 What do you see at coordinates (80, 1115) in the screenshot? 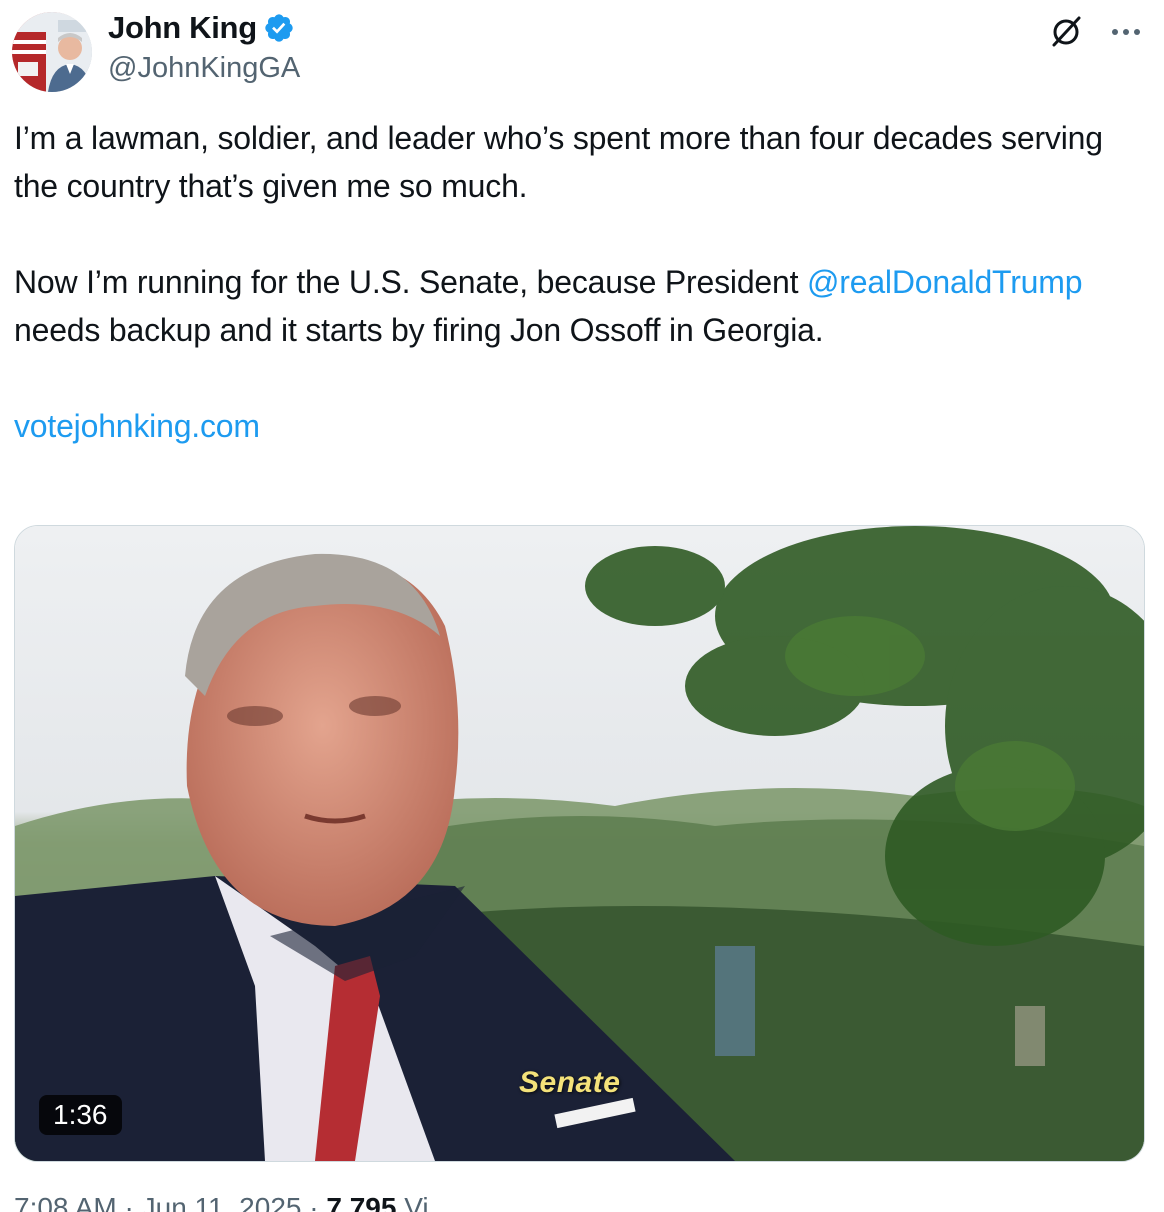
I see `video-duration-badge: 1:36` at bounding box center [80, 1115].